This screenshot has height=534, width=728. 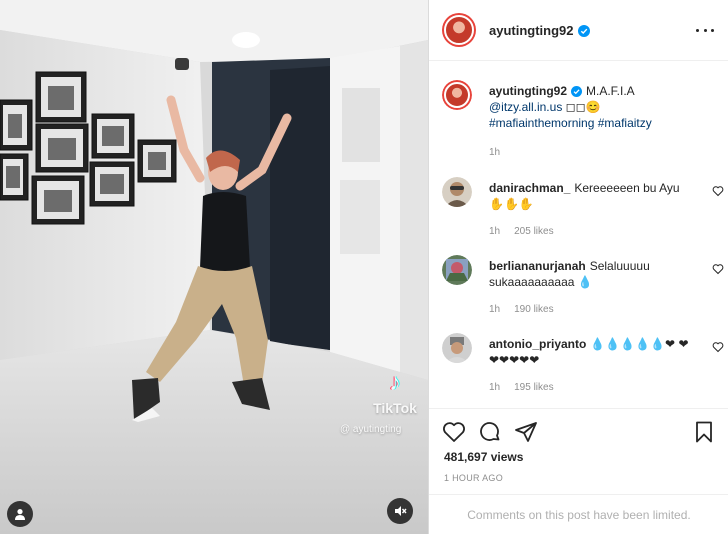 I want to click on author-username-link: ayutingting92, so click(x=539, y=30).